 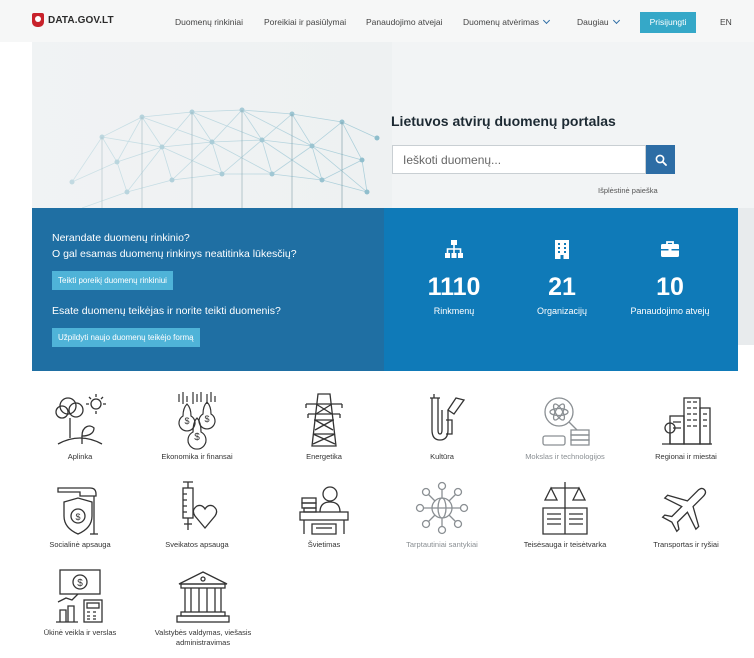 I want to click on power-tower-icon, so click(x=324, y=420).